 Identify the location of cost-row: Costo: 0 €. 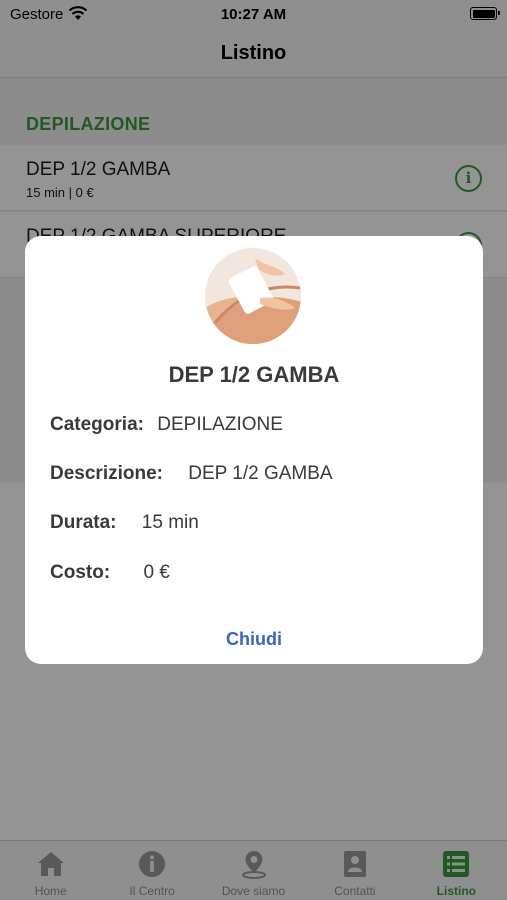
(110, 573).